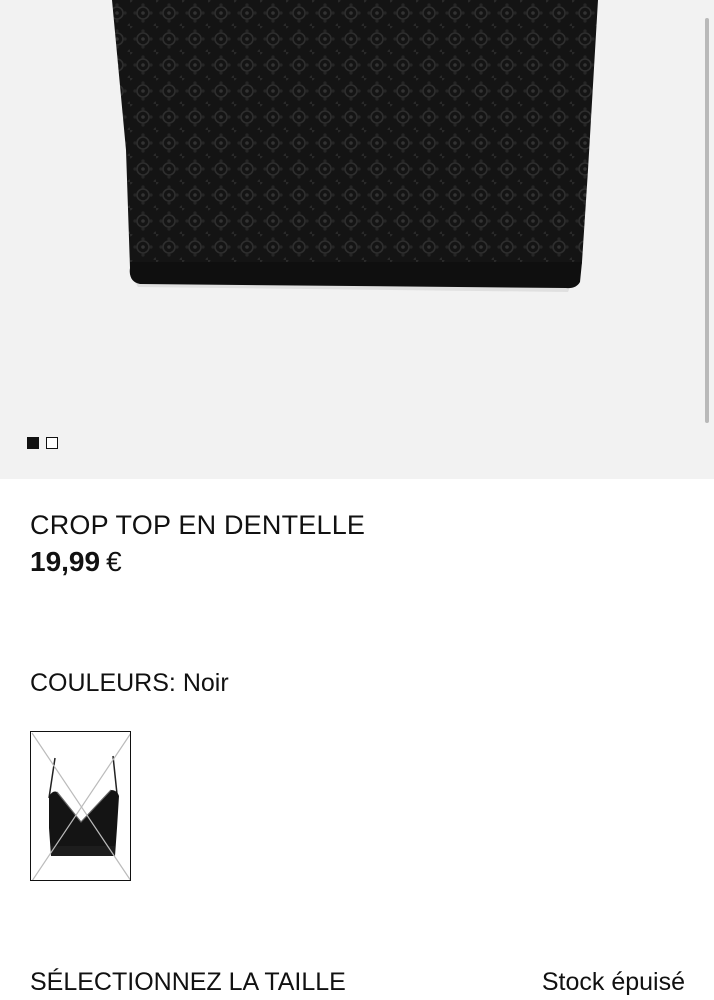 This screenshot has width=714, height=1000. I want to click on stock-status: Stock épuisé, so click(613, 982).